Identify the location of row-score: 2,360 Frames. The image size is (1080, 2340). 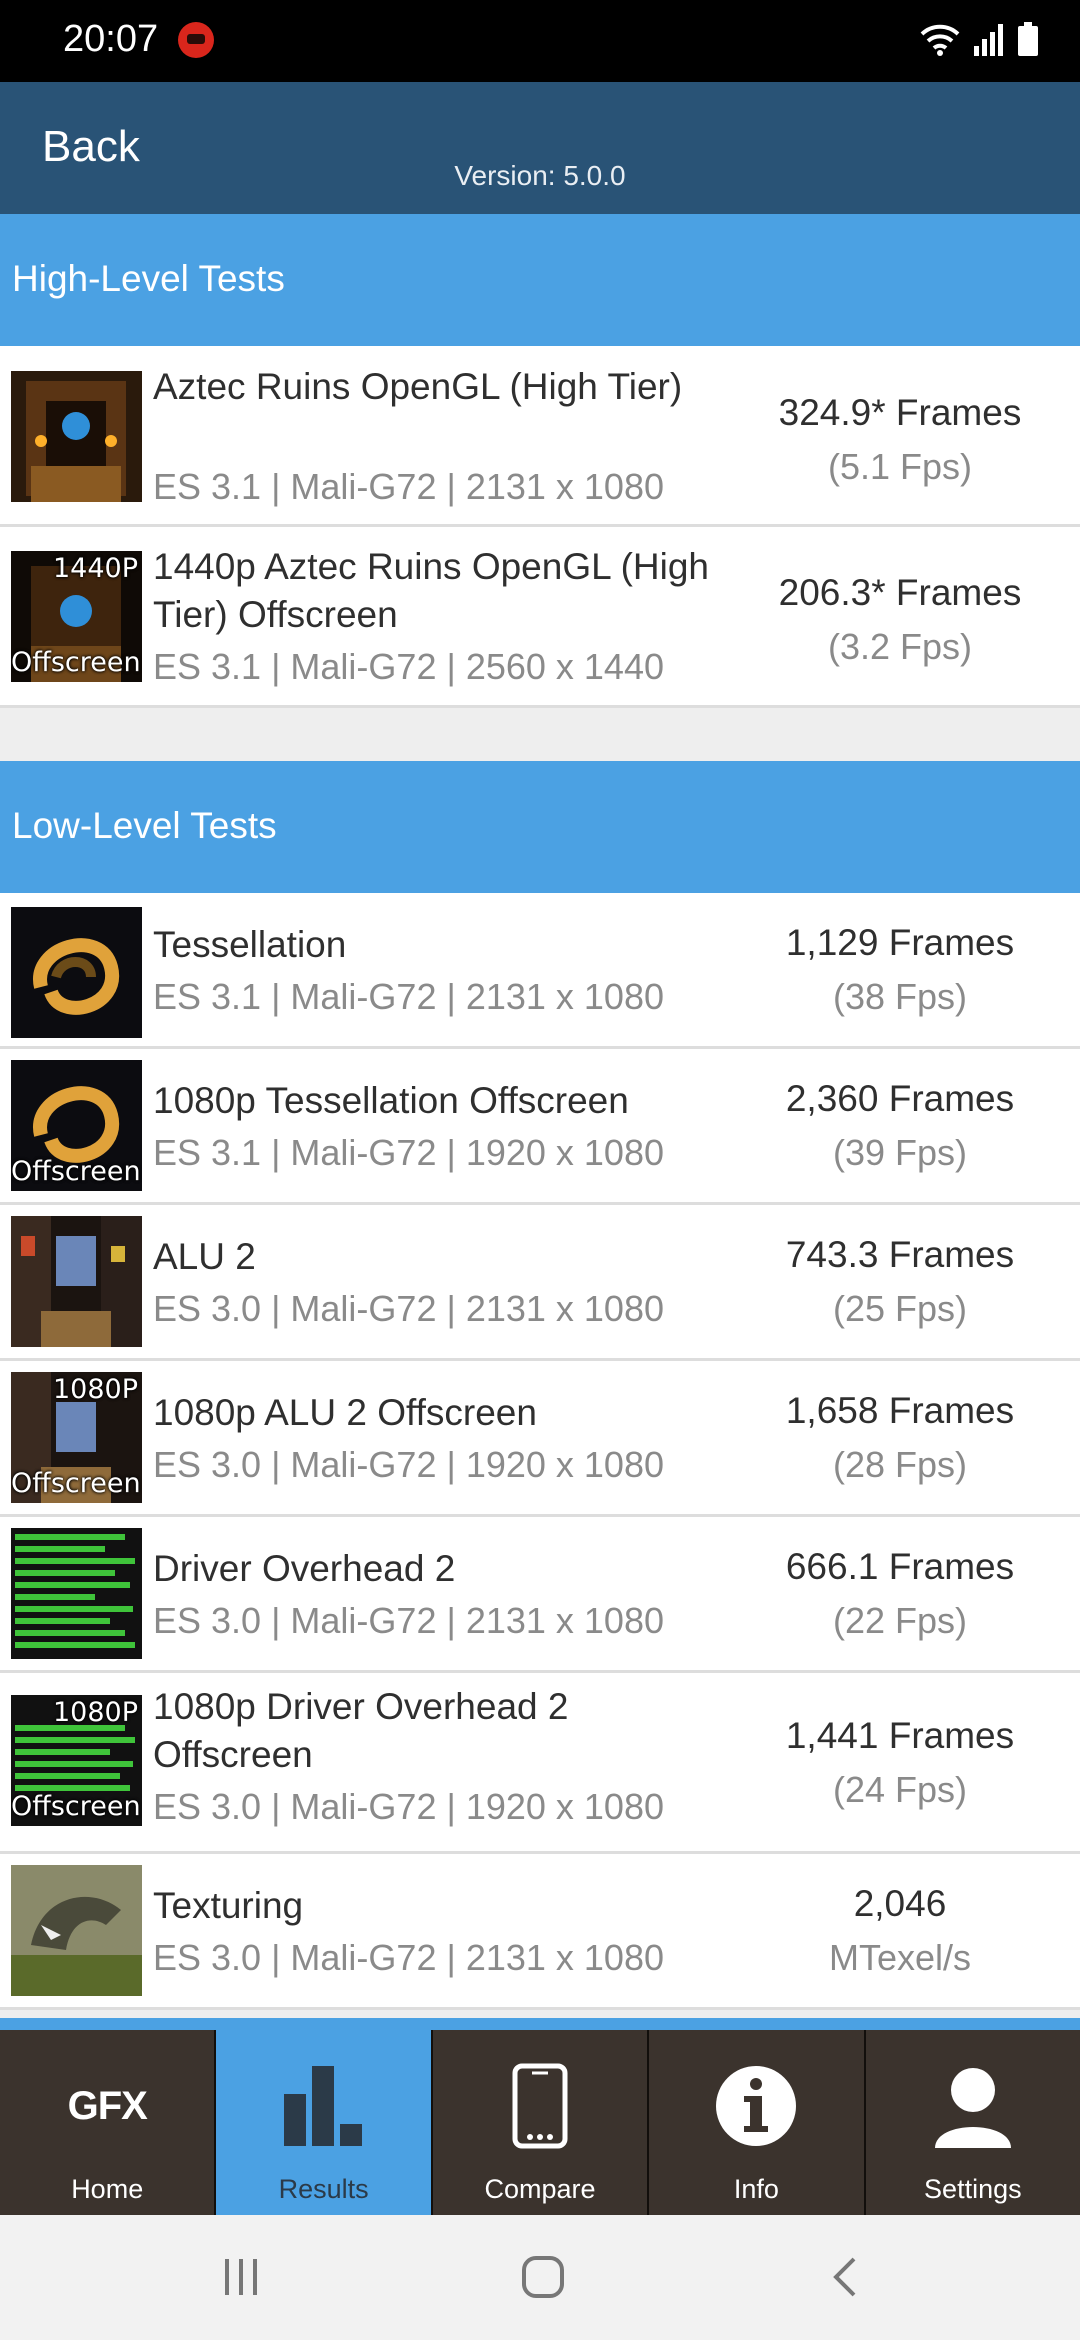
(900, 1098).